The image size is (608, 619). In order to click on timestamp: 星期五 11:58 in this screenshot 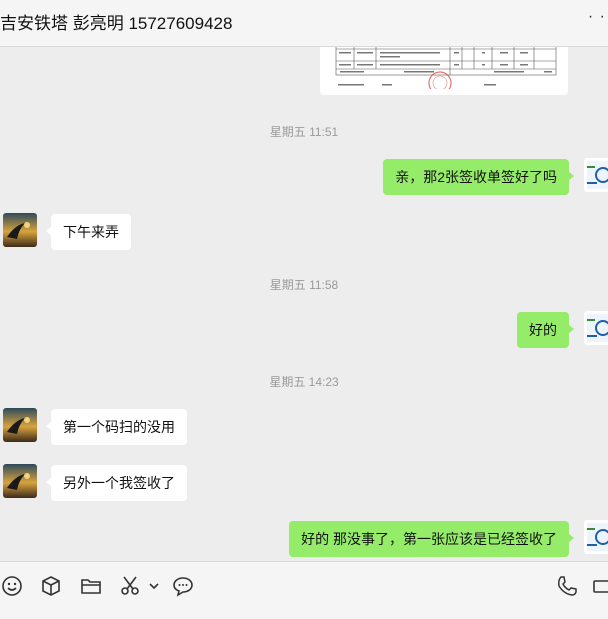, I will do `click(304, 285)`.